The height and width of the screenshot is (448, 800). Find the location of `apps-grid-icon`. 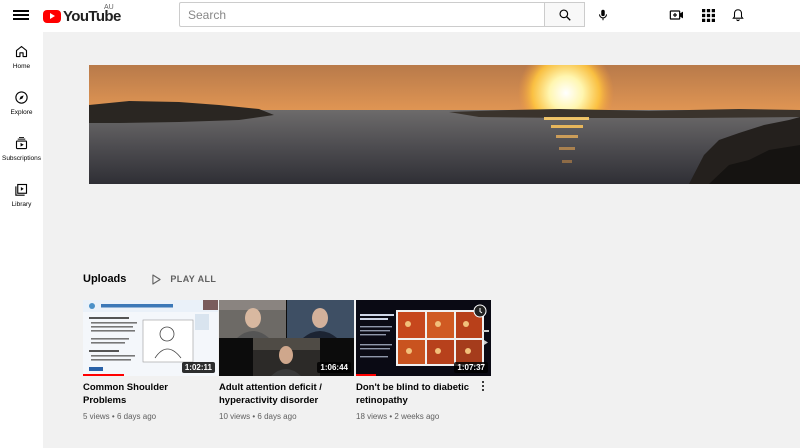

apps-grid-icon is located at coordinates (708, 15).